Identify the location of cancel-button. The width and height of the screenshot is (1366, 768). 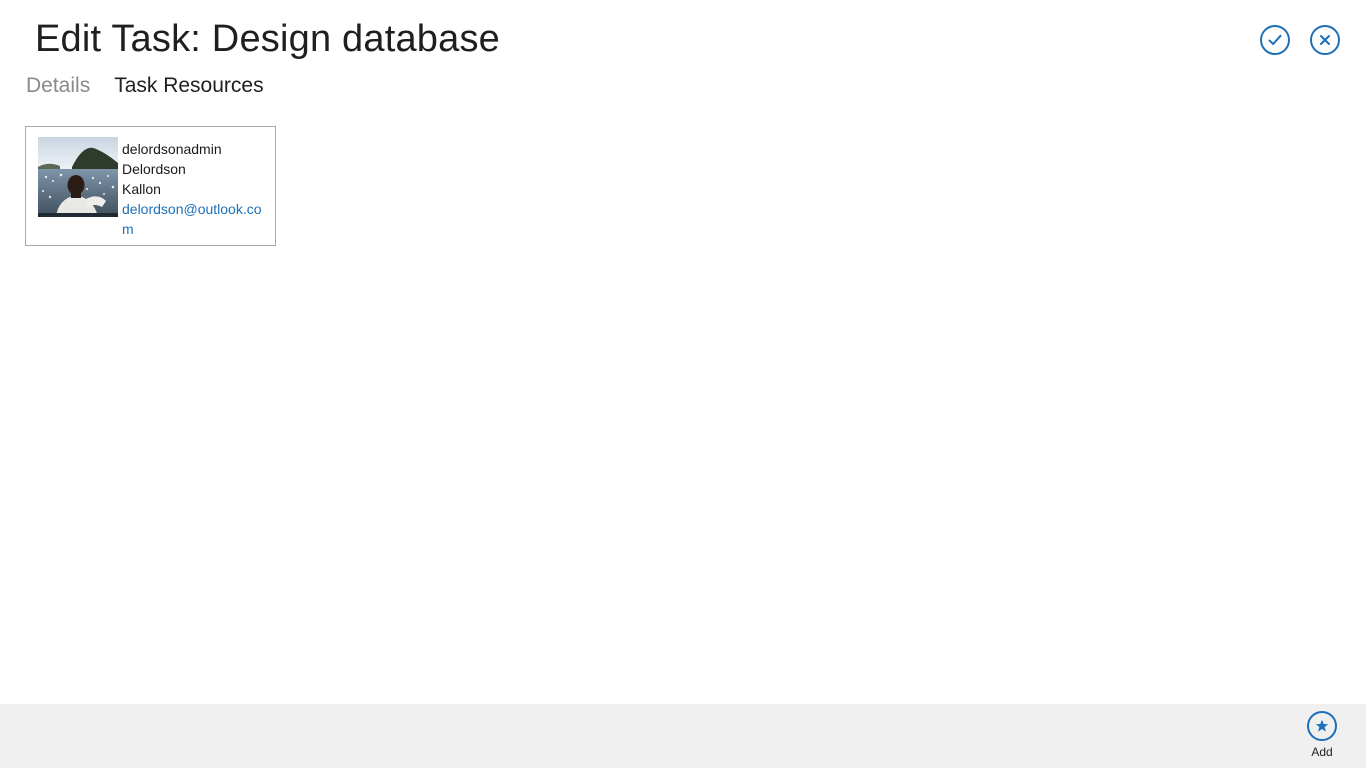
(1325, 40).